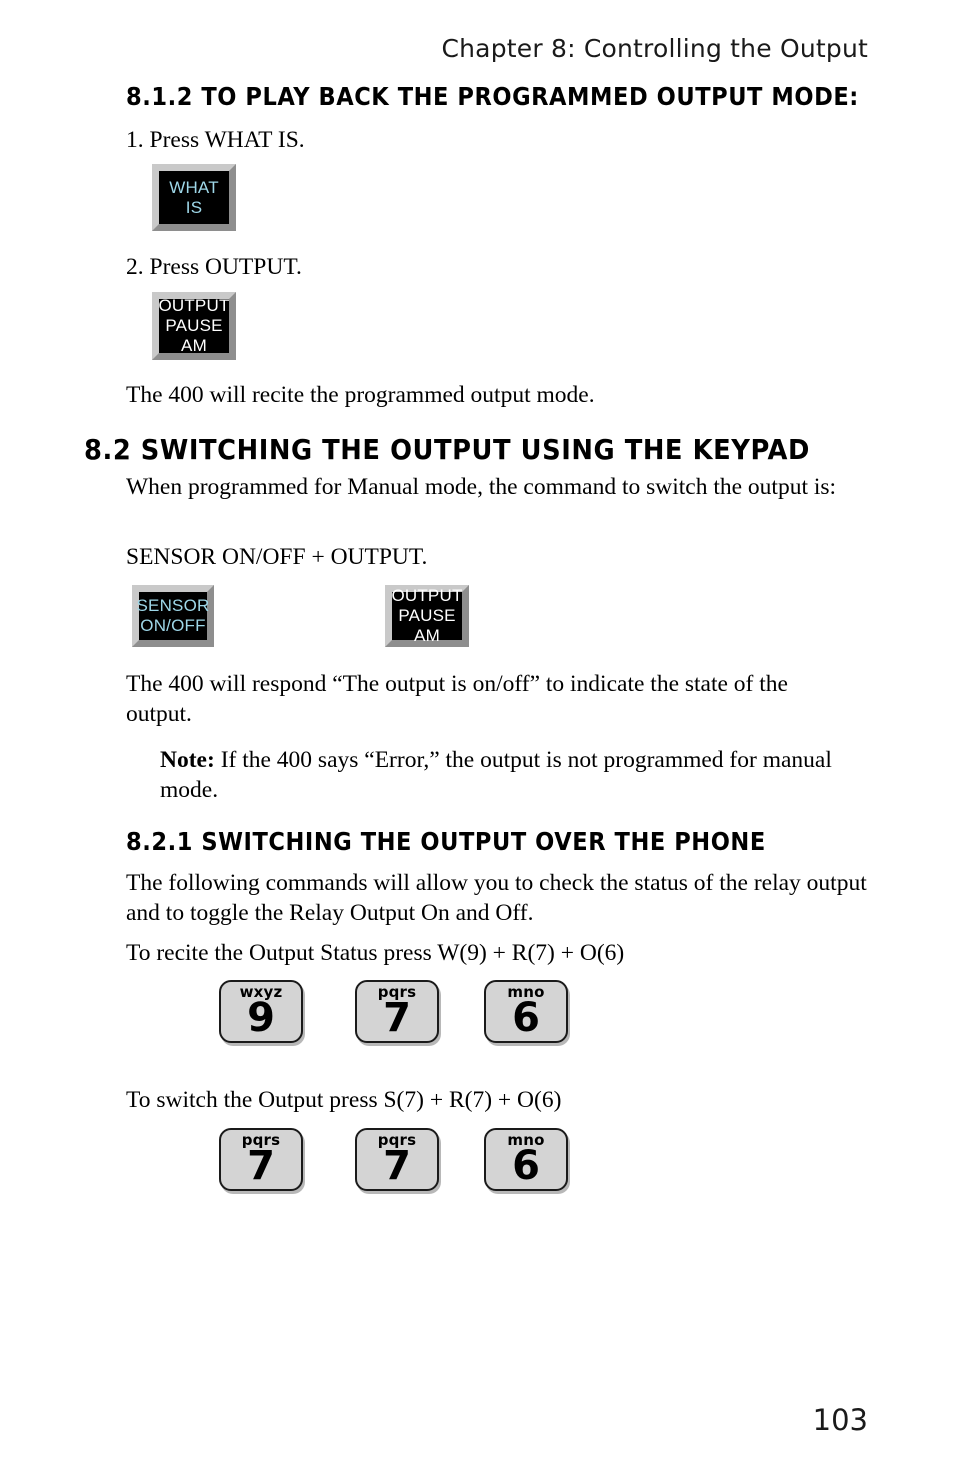 This screenshot has height=1475, width=954. What do you see at coordinates (654, 48) in the screenshot?
I see `running-header: Chapter 8: Controlling the Output` at bounding box center [654, 48].